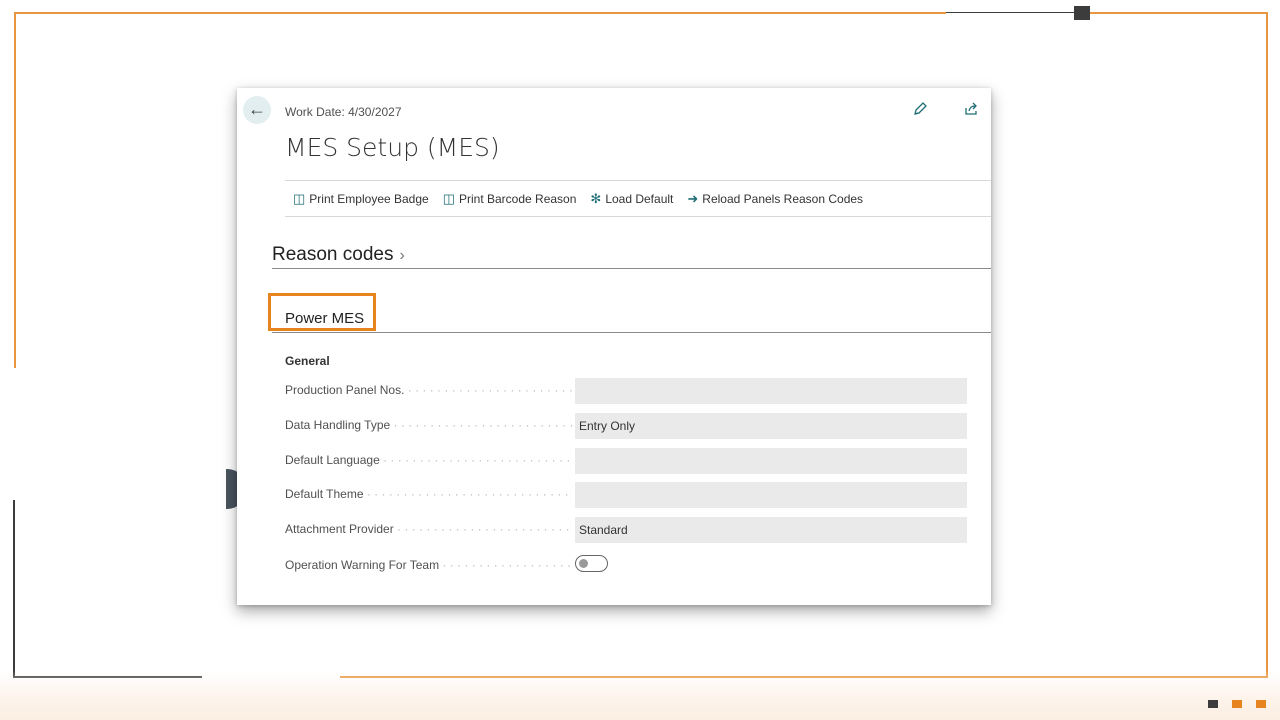 Image resolution: width=1280 pixels, height=720 pixels. Describe the element at coordinates (583, 563) in the screenshot. I see `toggle-knob` at that location.